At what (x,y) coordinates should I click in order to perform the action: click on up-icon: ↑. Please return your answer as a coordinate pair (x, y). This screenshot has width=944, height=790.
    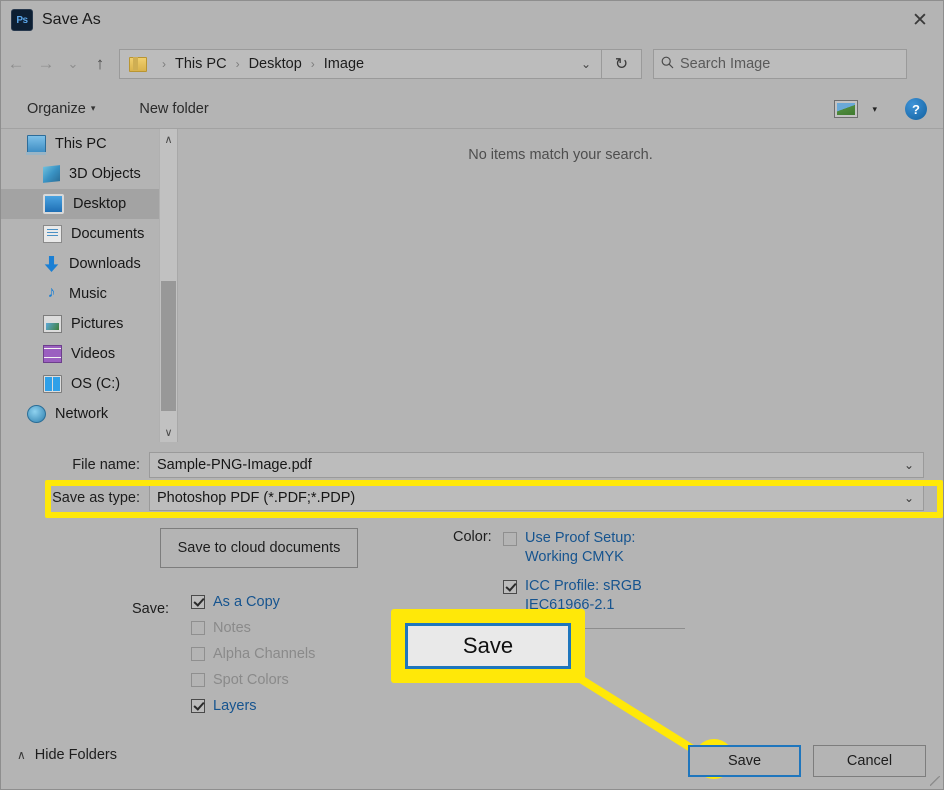
    Looking at the image, I should click on (100, 64).